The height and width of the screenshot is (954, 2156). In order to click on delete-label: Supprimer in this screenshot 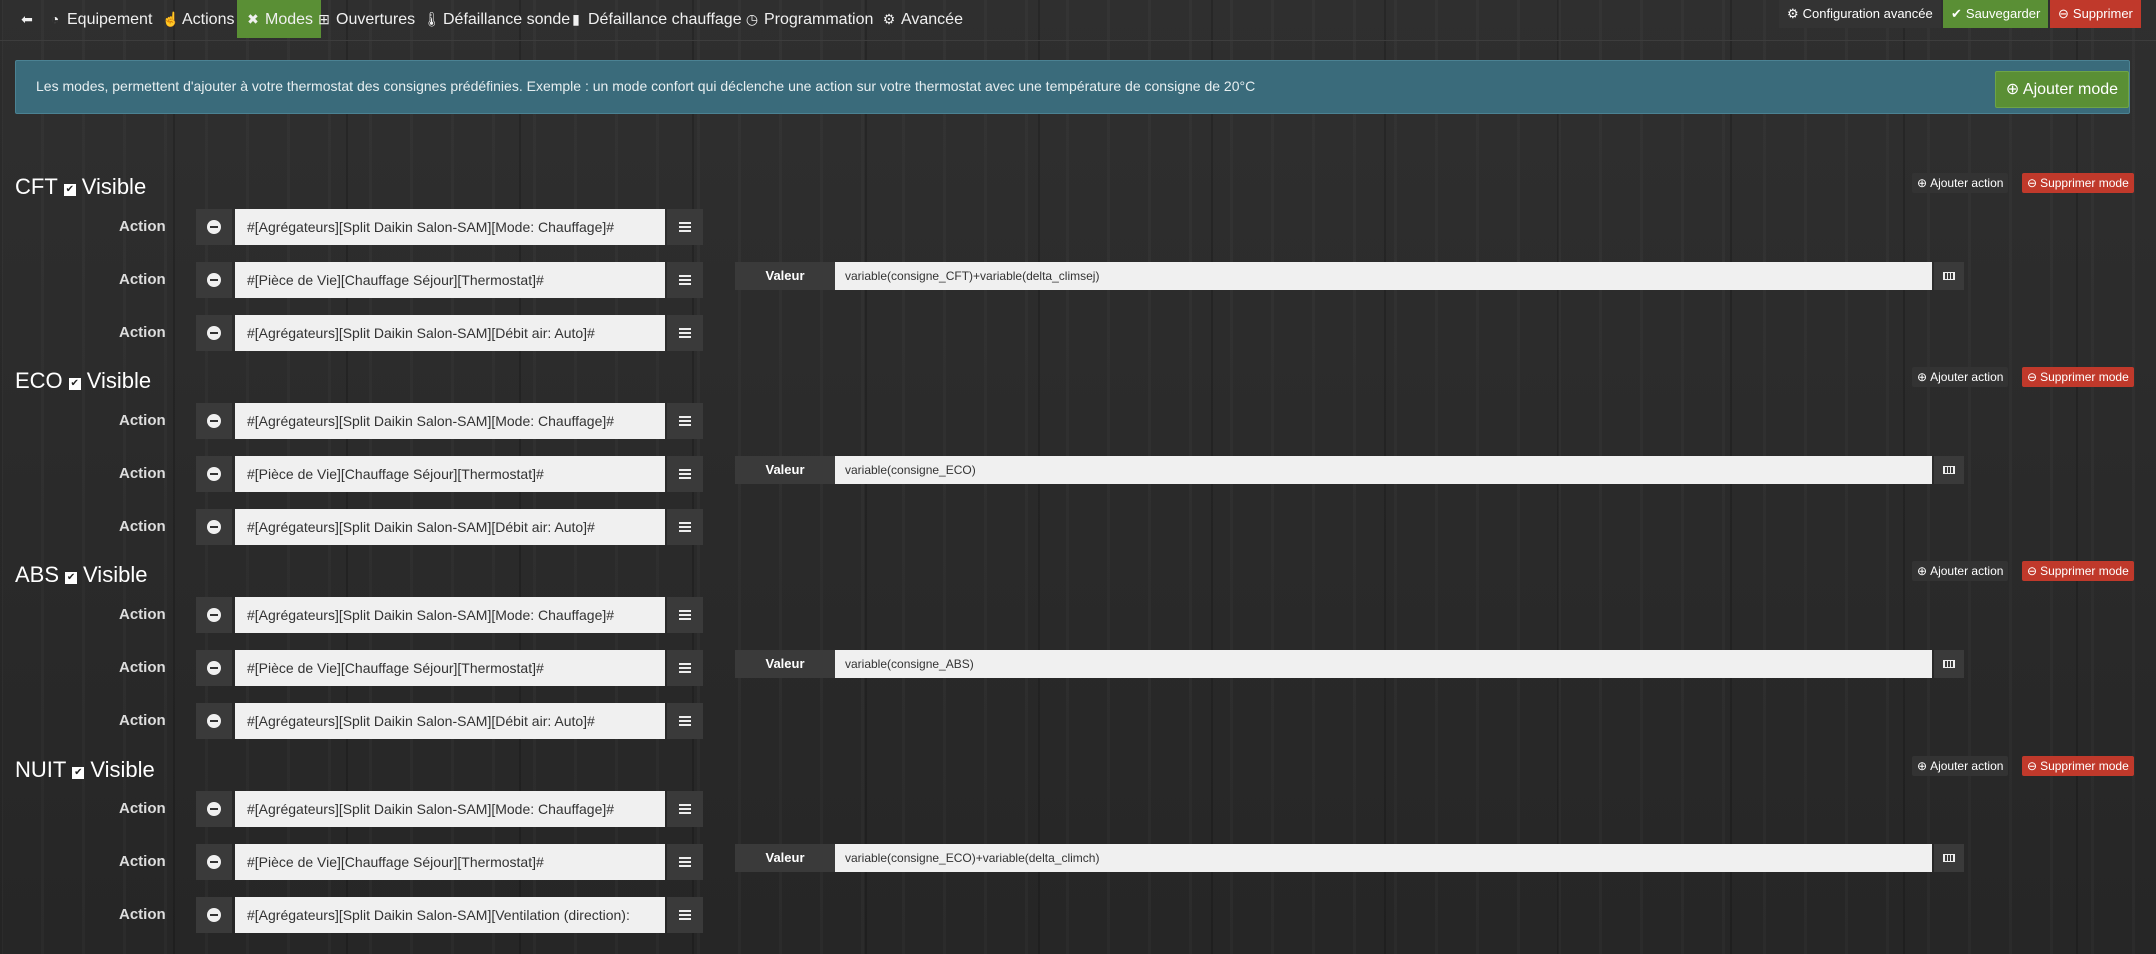, I will do `click(2102, 13)`.